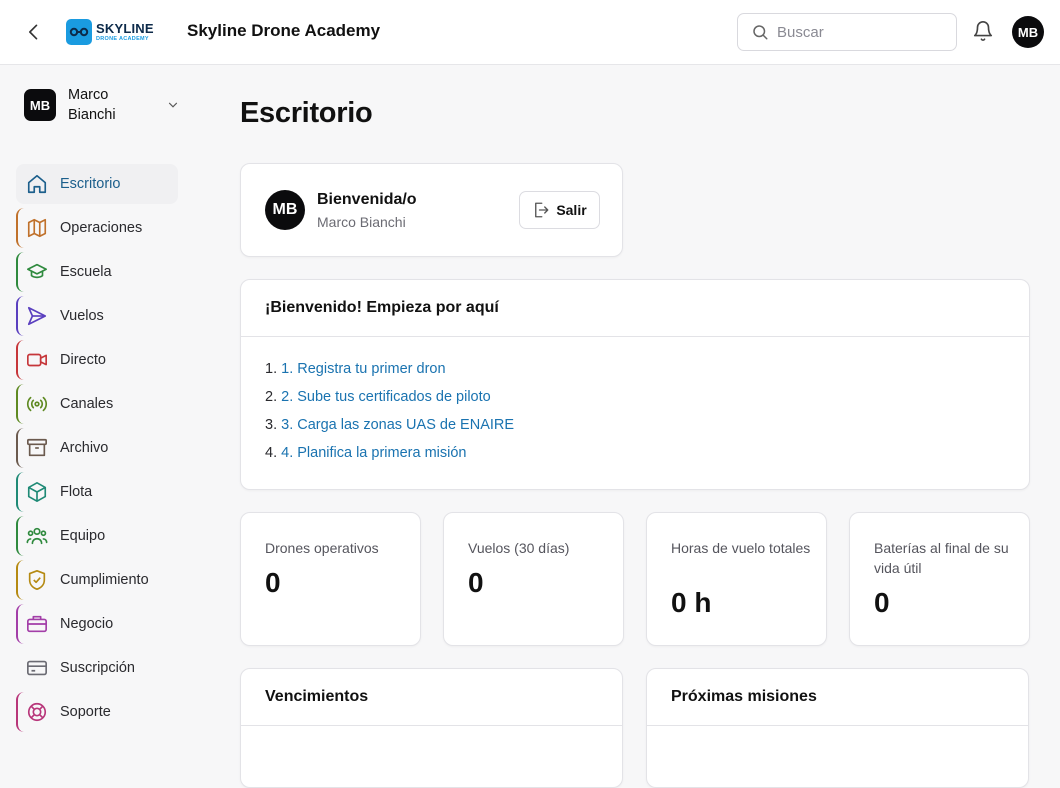 The height and width of the screenshot is (788, 1060). What do you see at coordinates (431, 728) in the screenshot?
I see `expirations-card: Vencimientos` at bounding box center [431, 728].